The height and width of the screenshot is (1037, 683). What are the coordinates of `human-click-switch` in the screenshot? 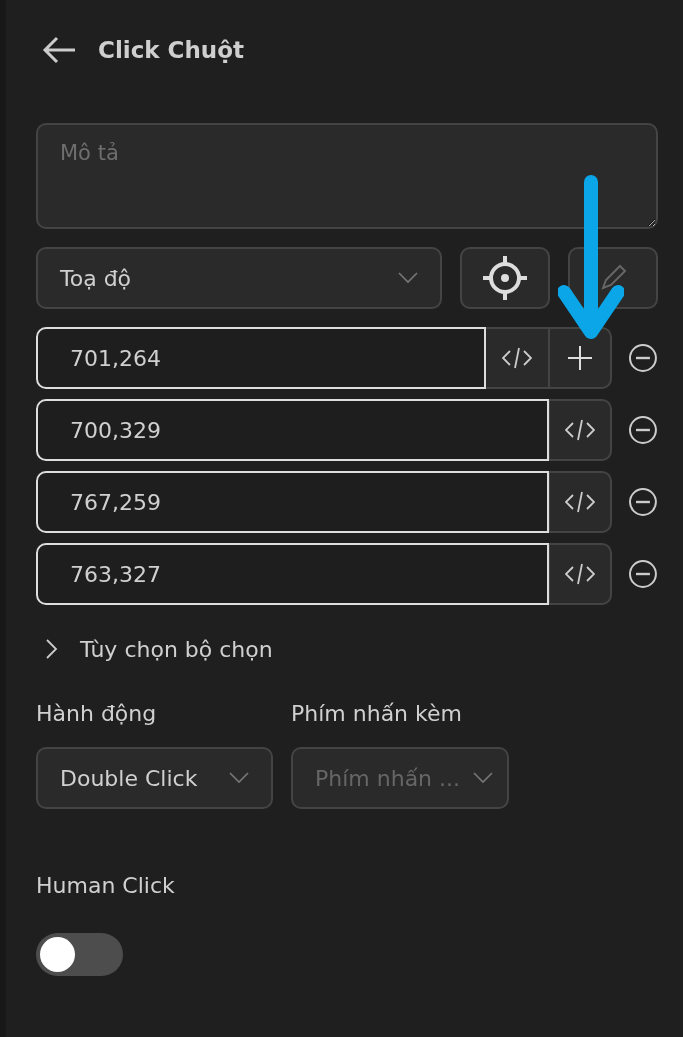 It's located at (79, 954).